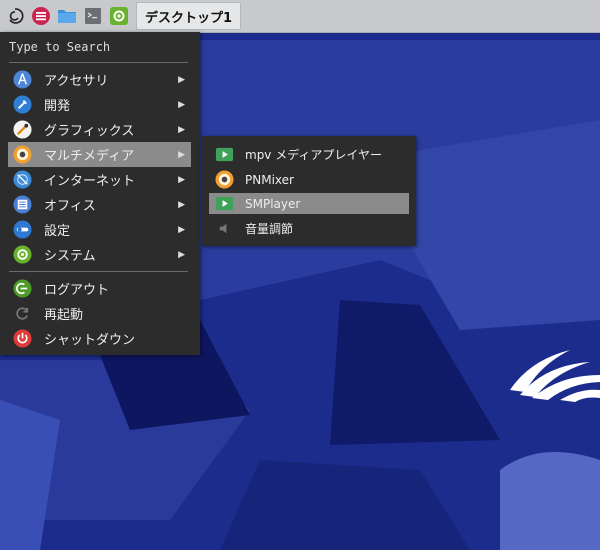 Image resolution: width=600 pixels, height=550 pixels. I want to click on office-icon, so click(22, 204).